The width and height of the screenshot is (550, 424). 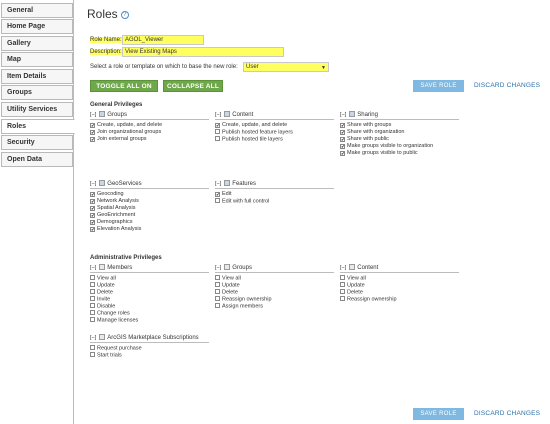 What do you see at coordinates (149, 306) in the screenshot?
I see `members-privilege-disable: Disable` at bounding box center [149, 306].